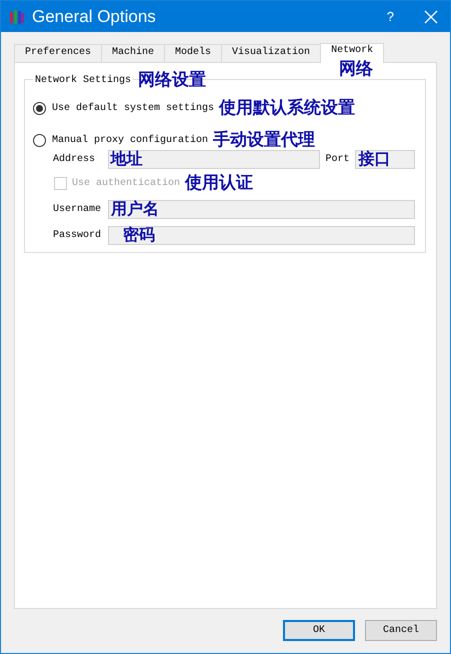 This screenshot has width=451, height=654. Describe the element at coordinates (94, 16) in the screenshot. I see `window-title: General Options` at that location.